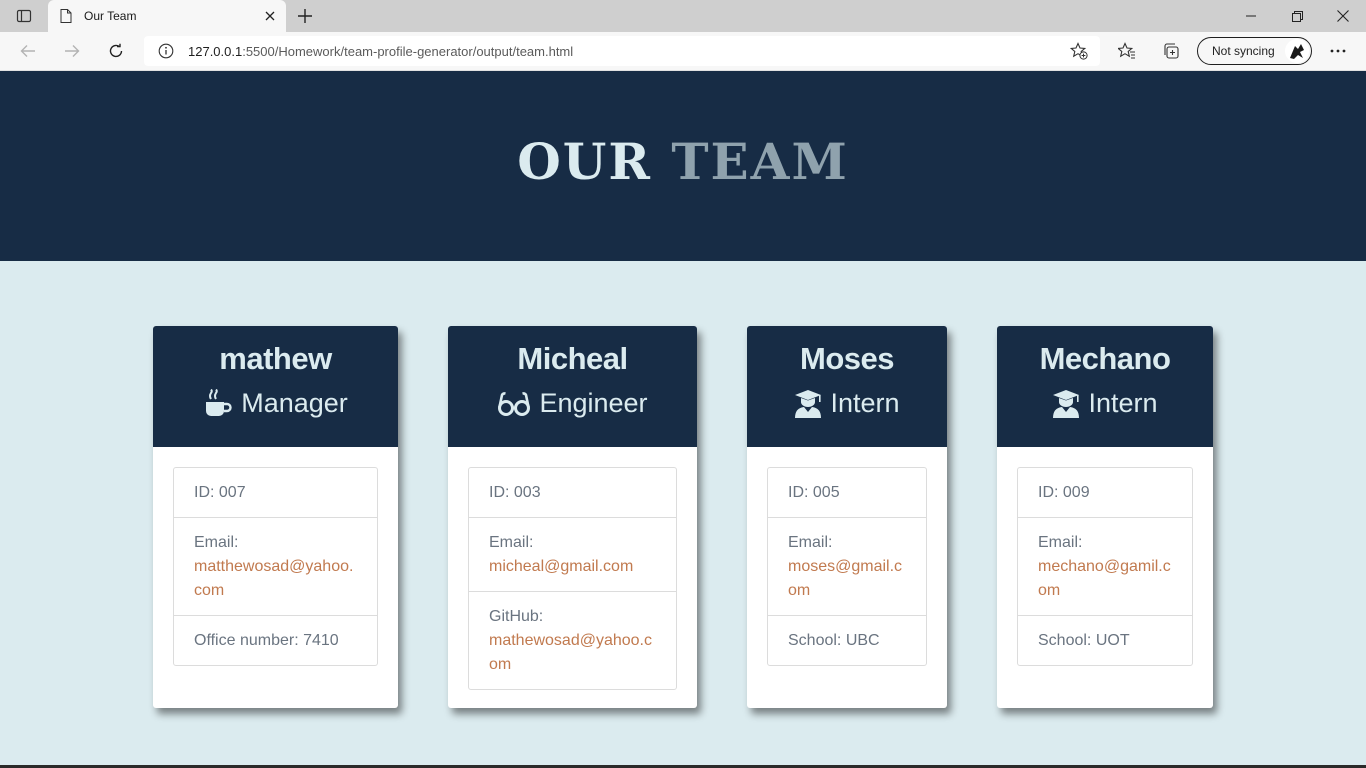 The image size is (1366, 768). What do you see at coordinates (584, 161) in the screenshot?
I see `title-word-our: OUR` at bounding box center [584, 161].